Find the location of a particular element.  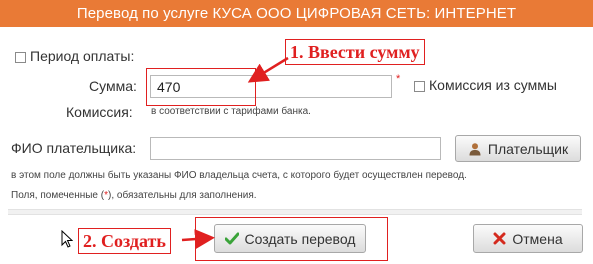

annotation-arrows is located at coordinates (235, 153).